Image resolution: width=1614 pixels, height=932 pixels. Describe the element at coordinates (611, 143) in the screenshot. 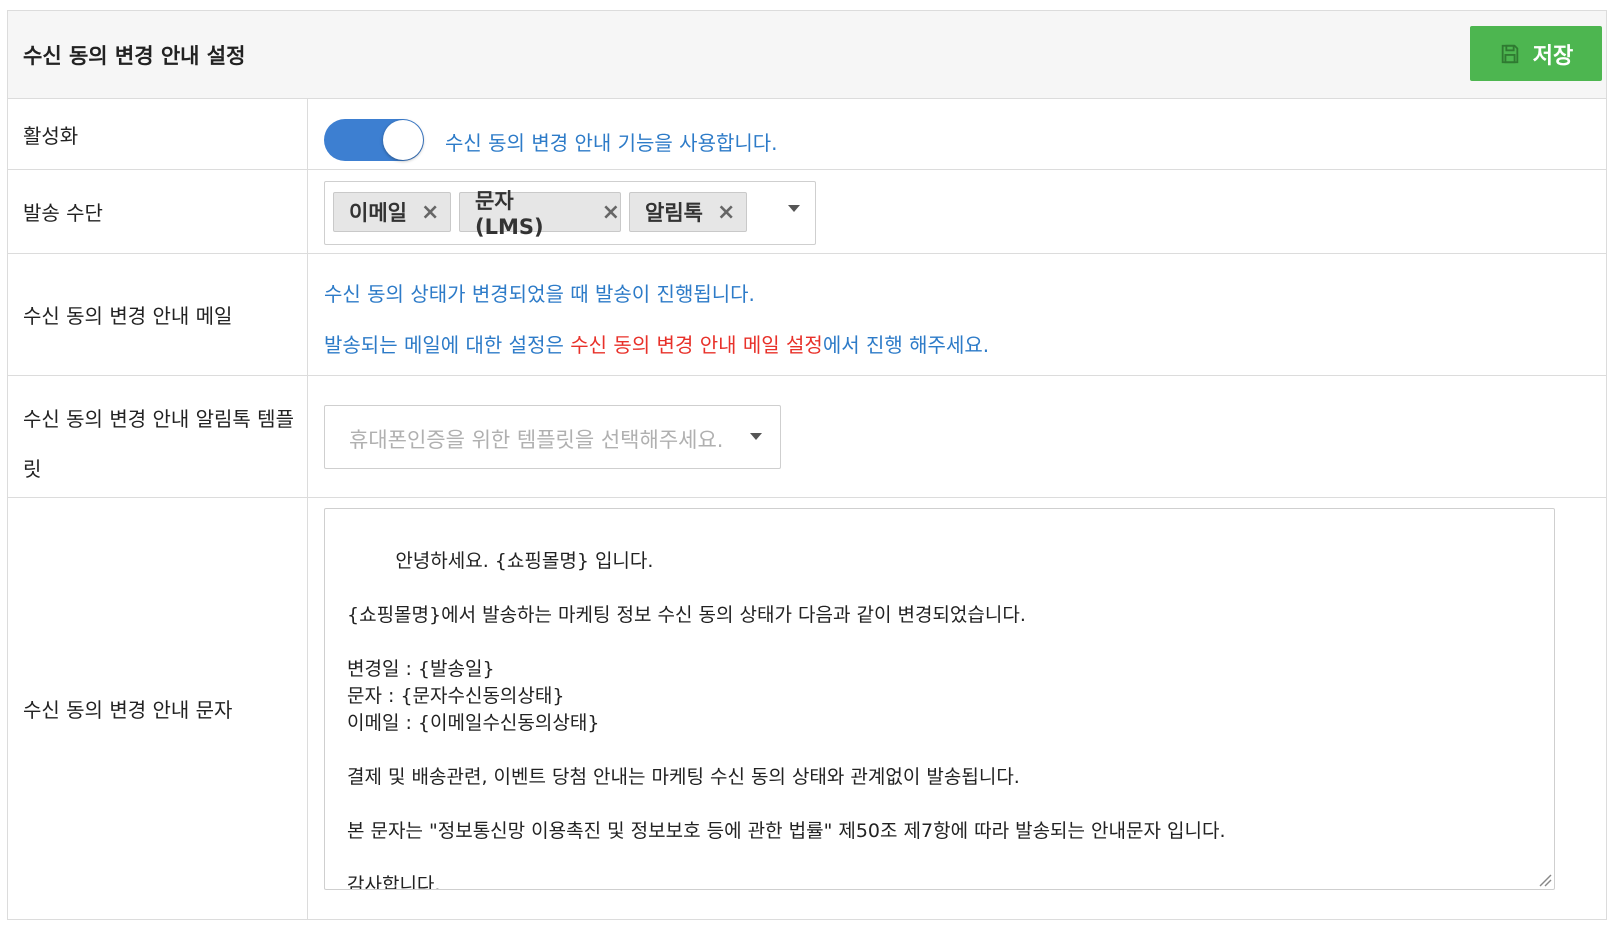

I see `activation-description: 수신 동의 변경 안내 기능을 사용합니다.` at that location.